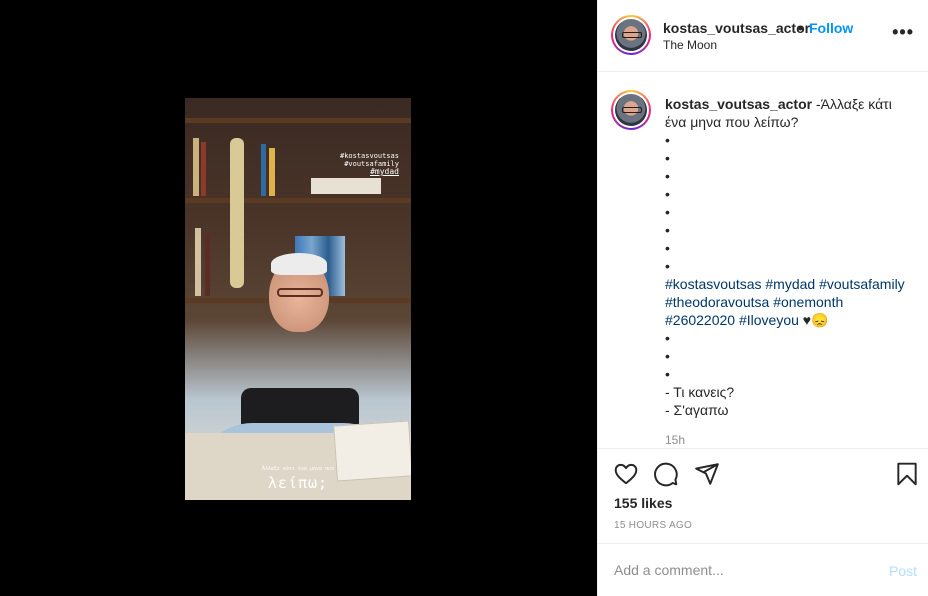 Image resolution: width=928 pixels, height=596 pixels. I want to click on emoji-text: ♥😞, so click(813, 320).